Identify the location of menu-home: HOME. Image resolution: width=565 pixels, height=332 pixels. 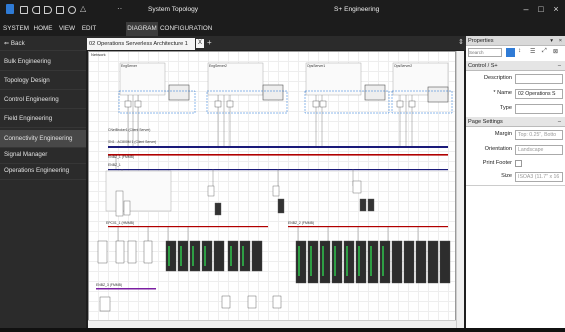
(43, 29).